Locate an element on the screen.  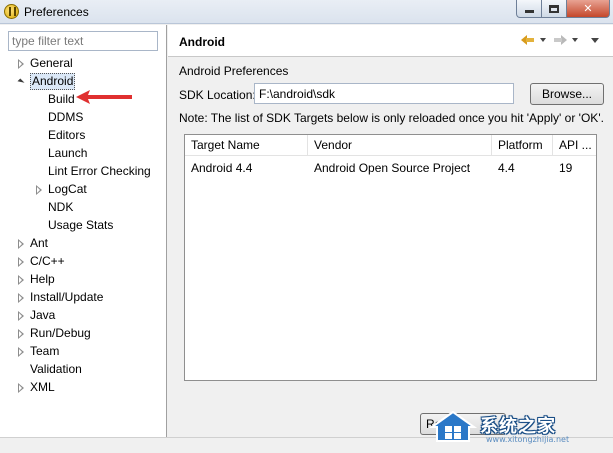
tree-item-editors: Editors is located at coordinates (83, 135).